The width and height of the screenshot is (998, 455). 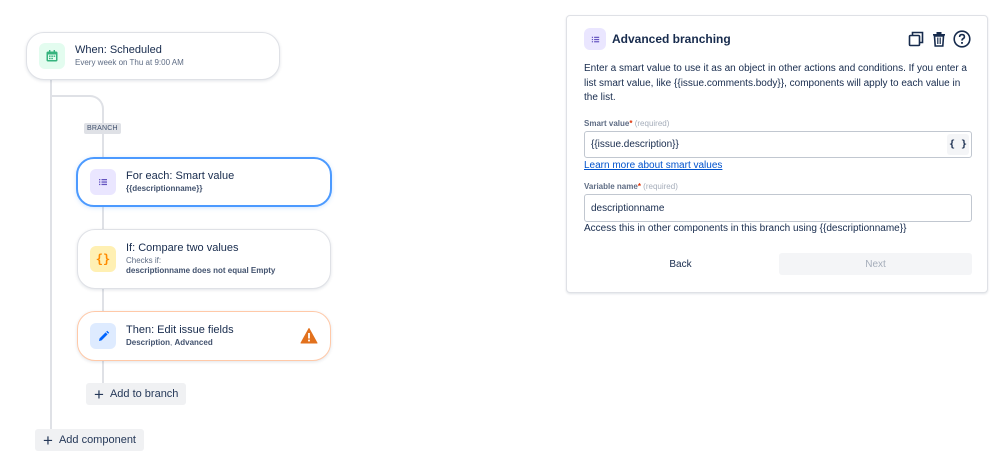 I want to click on condition-title: If: Compare two values, so click(x=182, y=248).